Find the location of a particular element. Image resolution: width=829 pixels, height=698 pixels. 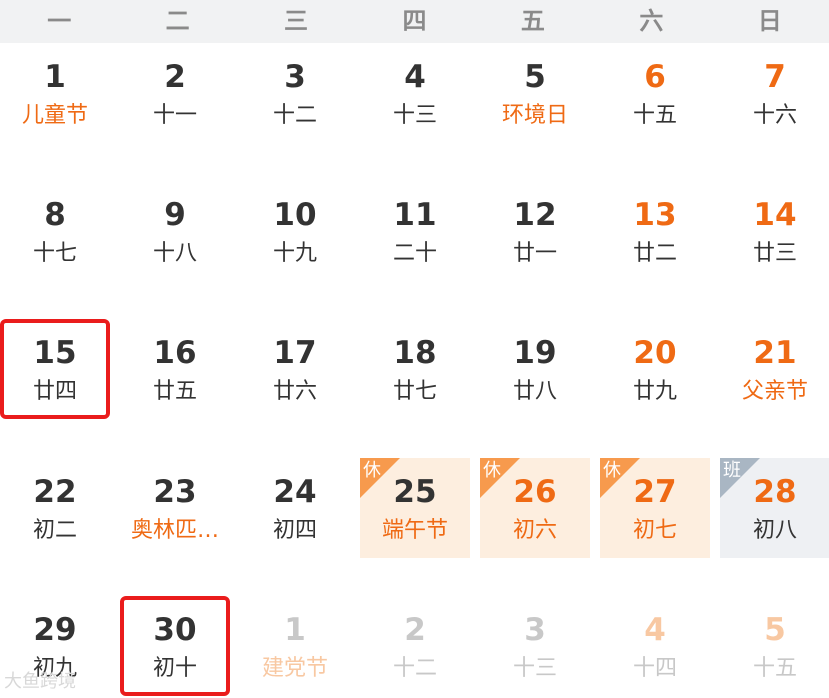

weekday-sun: 日 is located at coordinates (769, 21).